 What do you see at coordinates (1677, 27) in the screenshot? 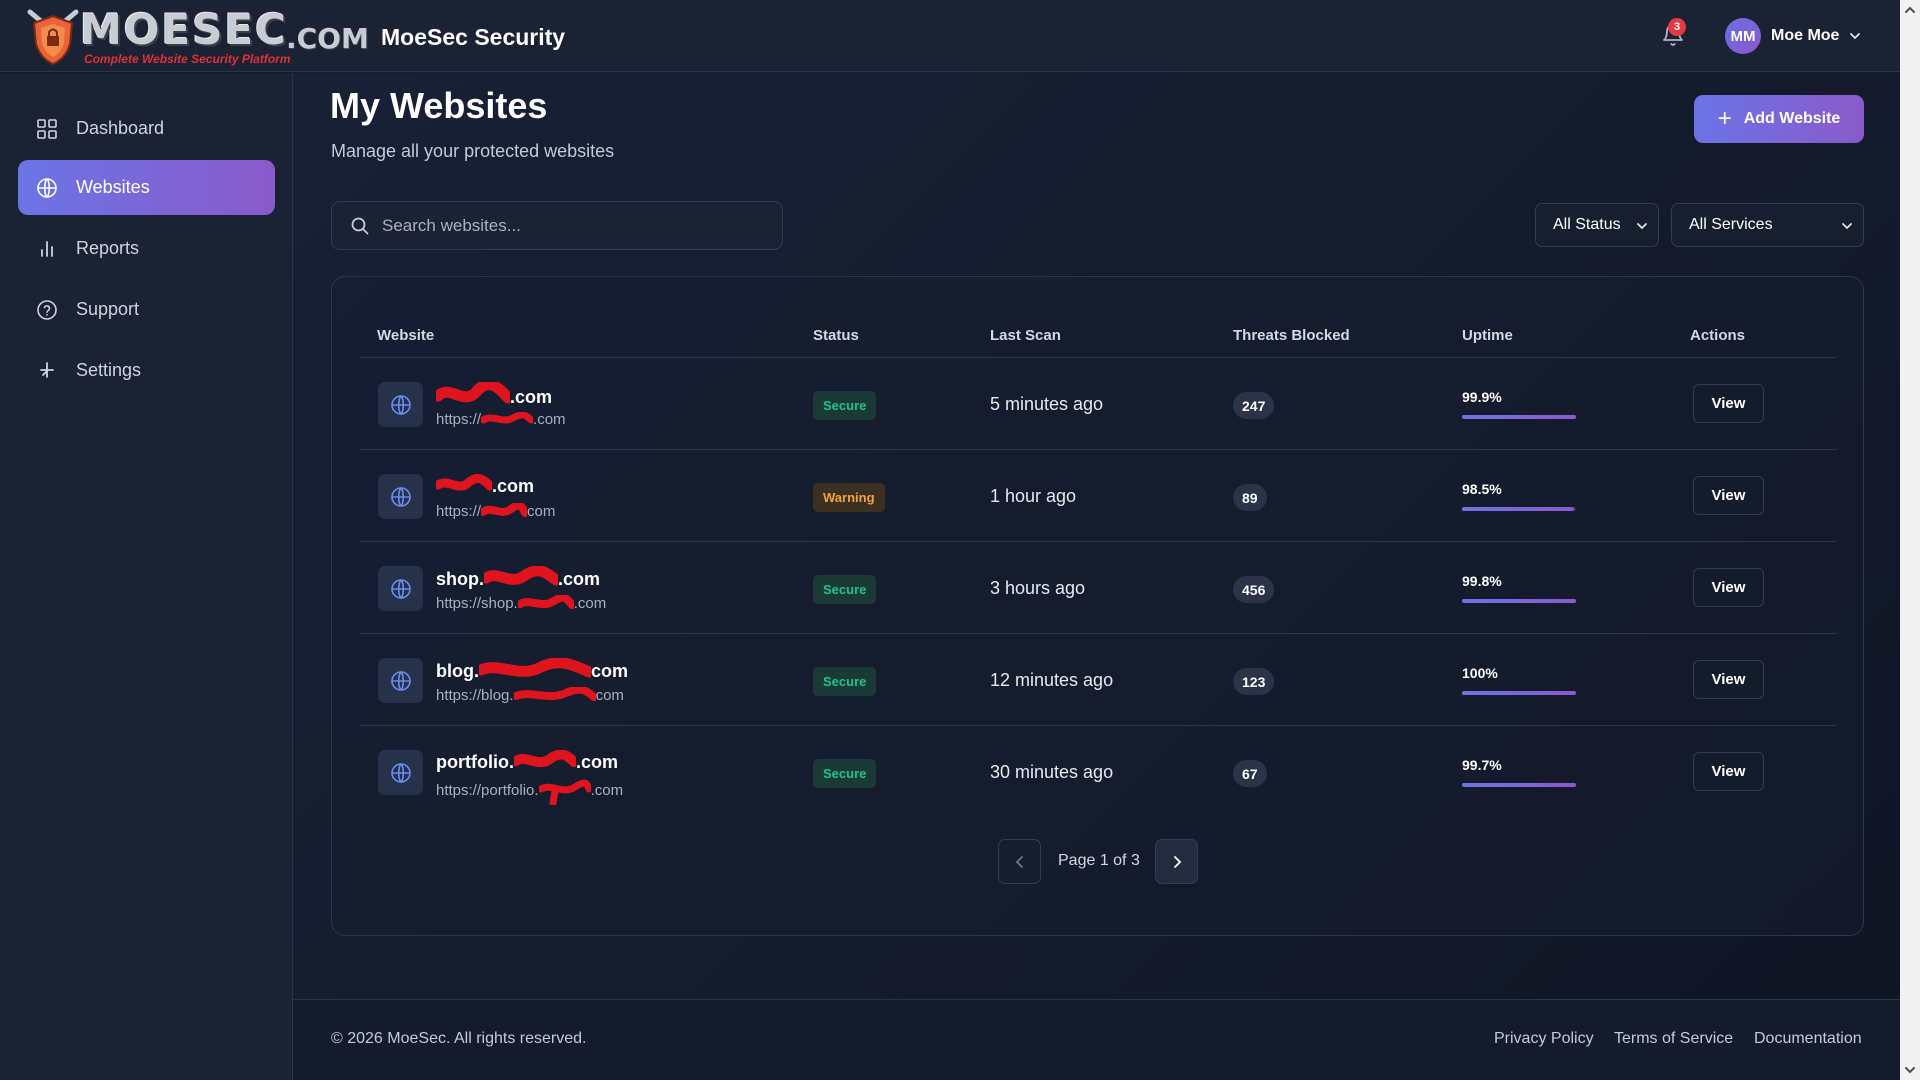
I see `notification-count-badge: 3` at bounding box center [1677, 27].